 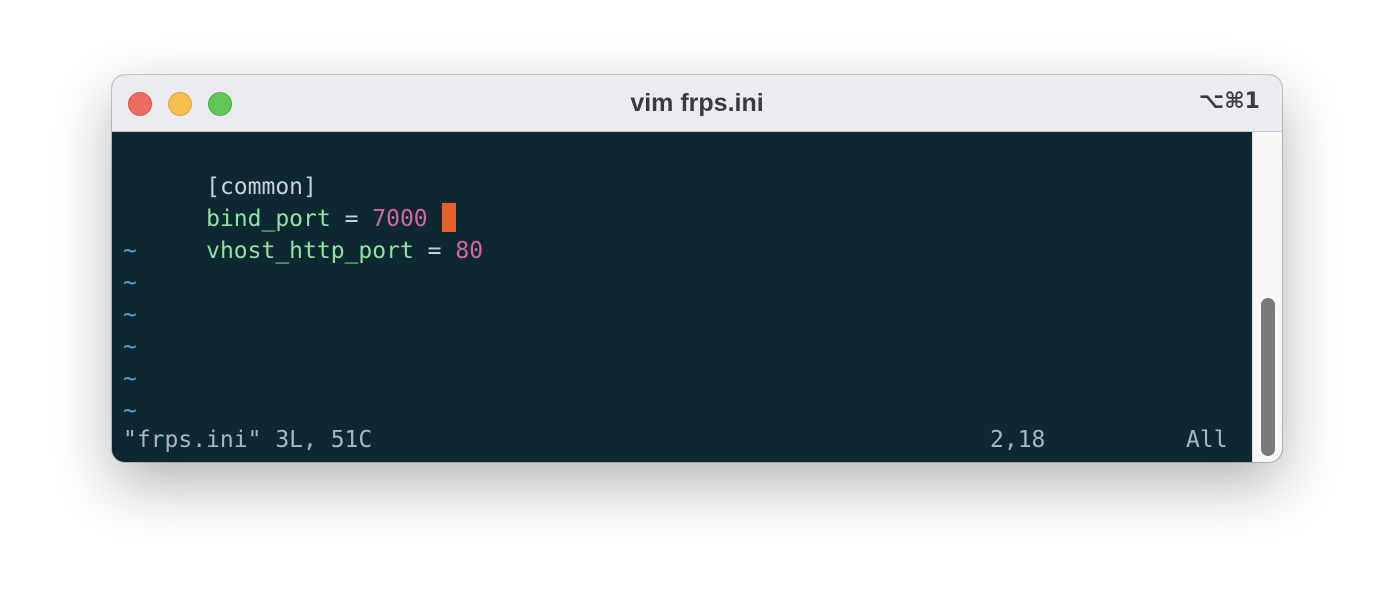 What do you see at coordinates (1268, 377) in the screenshot?
I see `scrollbar-thumb` at bounding box center [1268, 377].